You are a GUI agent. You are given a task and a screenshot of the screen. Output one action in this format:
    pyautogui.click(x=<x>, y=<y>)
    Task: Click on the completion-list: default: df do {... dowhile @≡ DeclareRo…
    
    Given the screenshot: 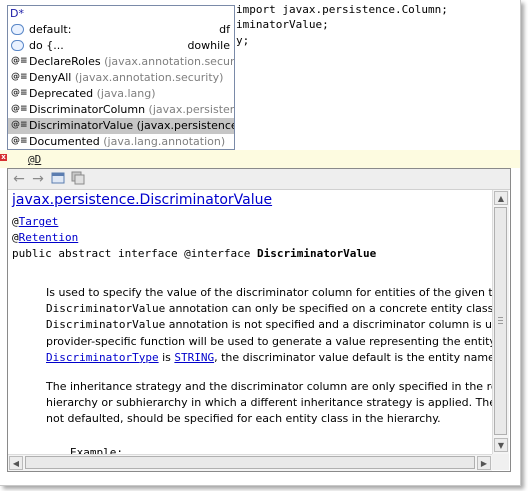 What is the action you would take?
    pyautogui.click(x=121, y=86)
    